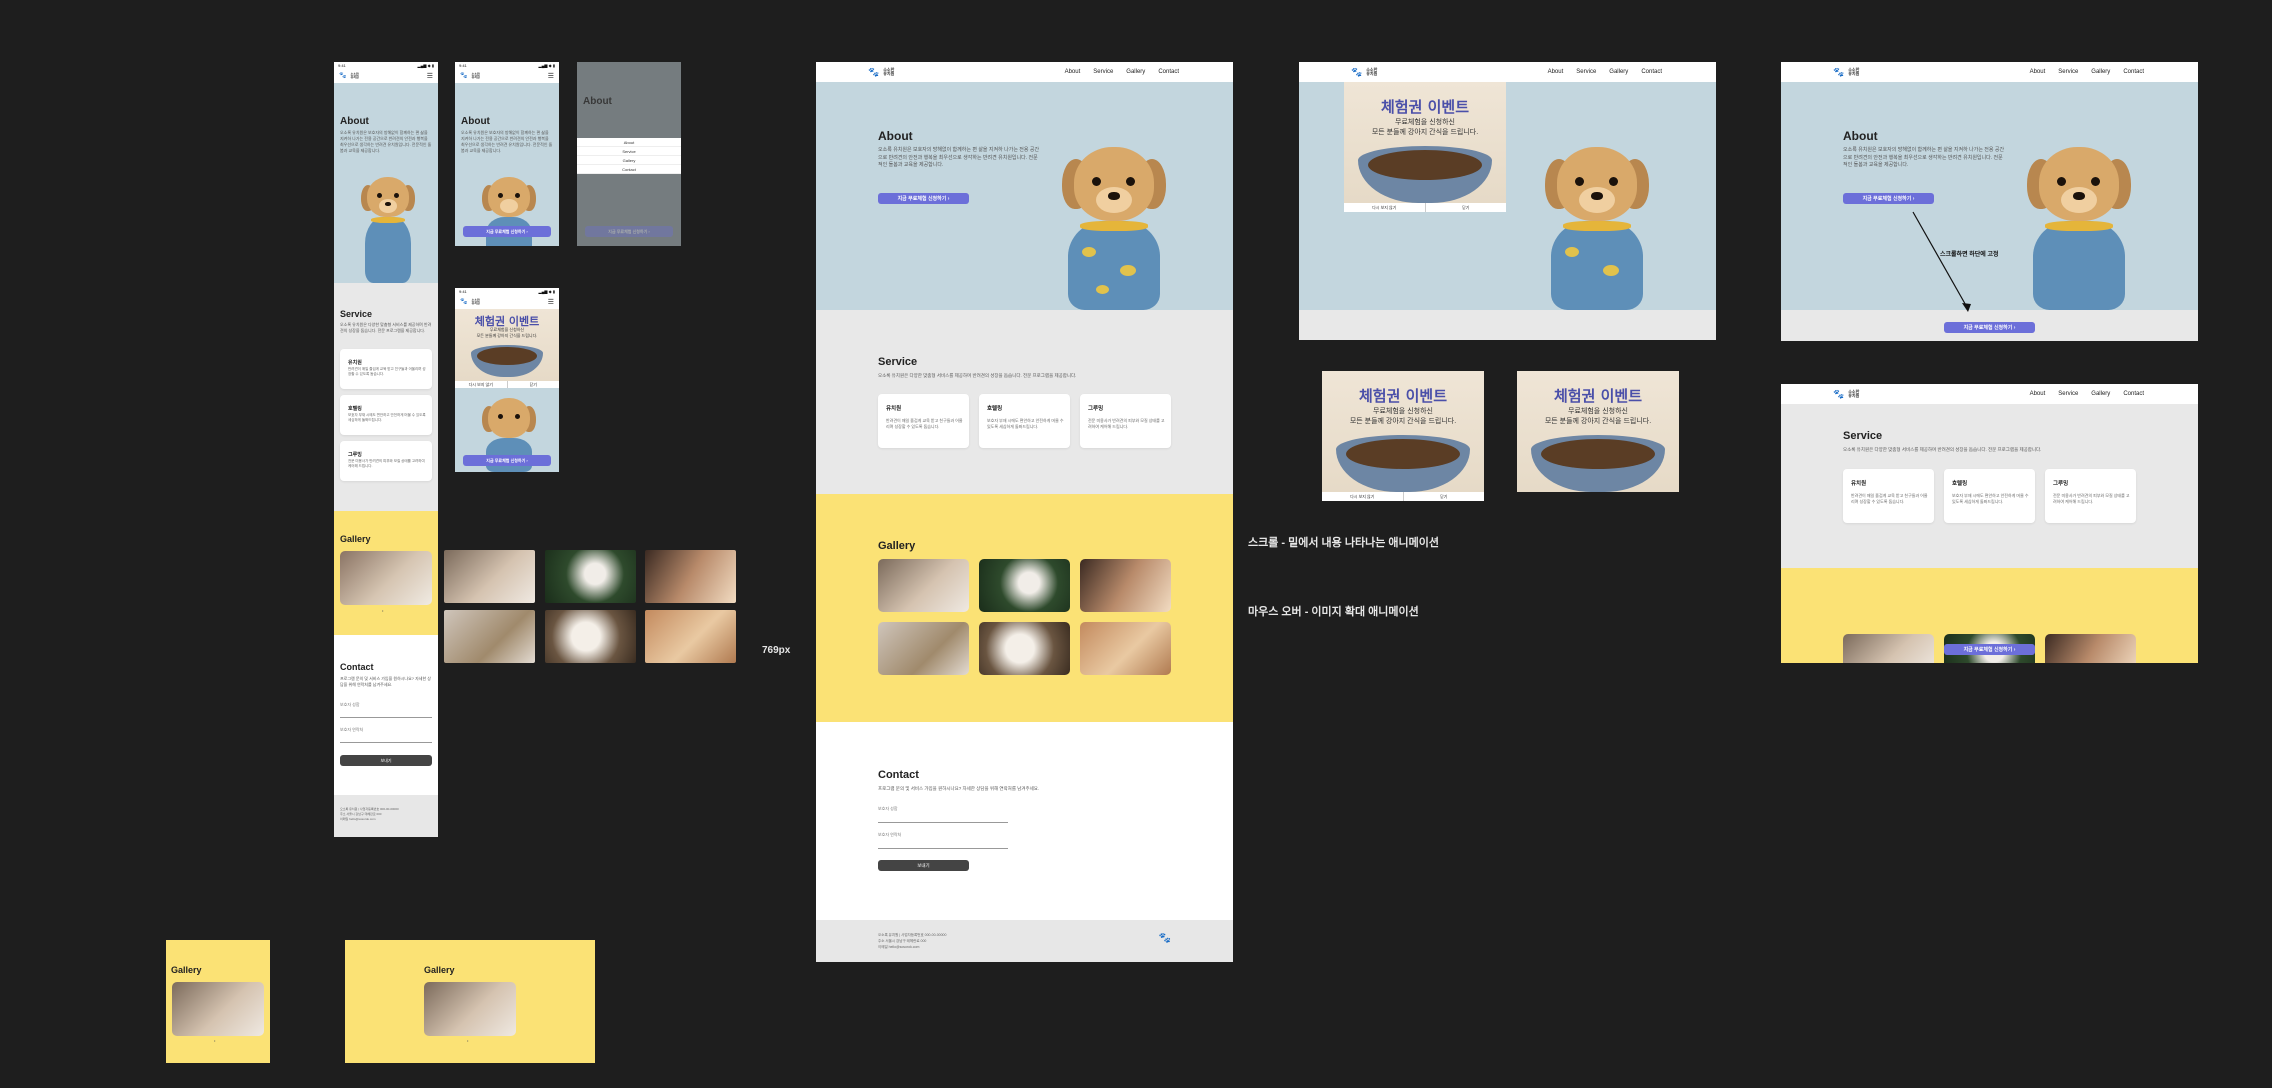  I want to click on menu-item-service: Service, so click(629, 151).